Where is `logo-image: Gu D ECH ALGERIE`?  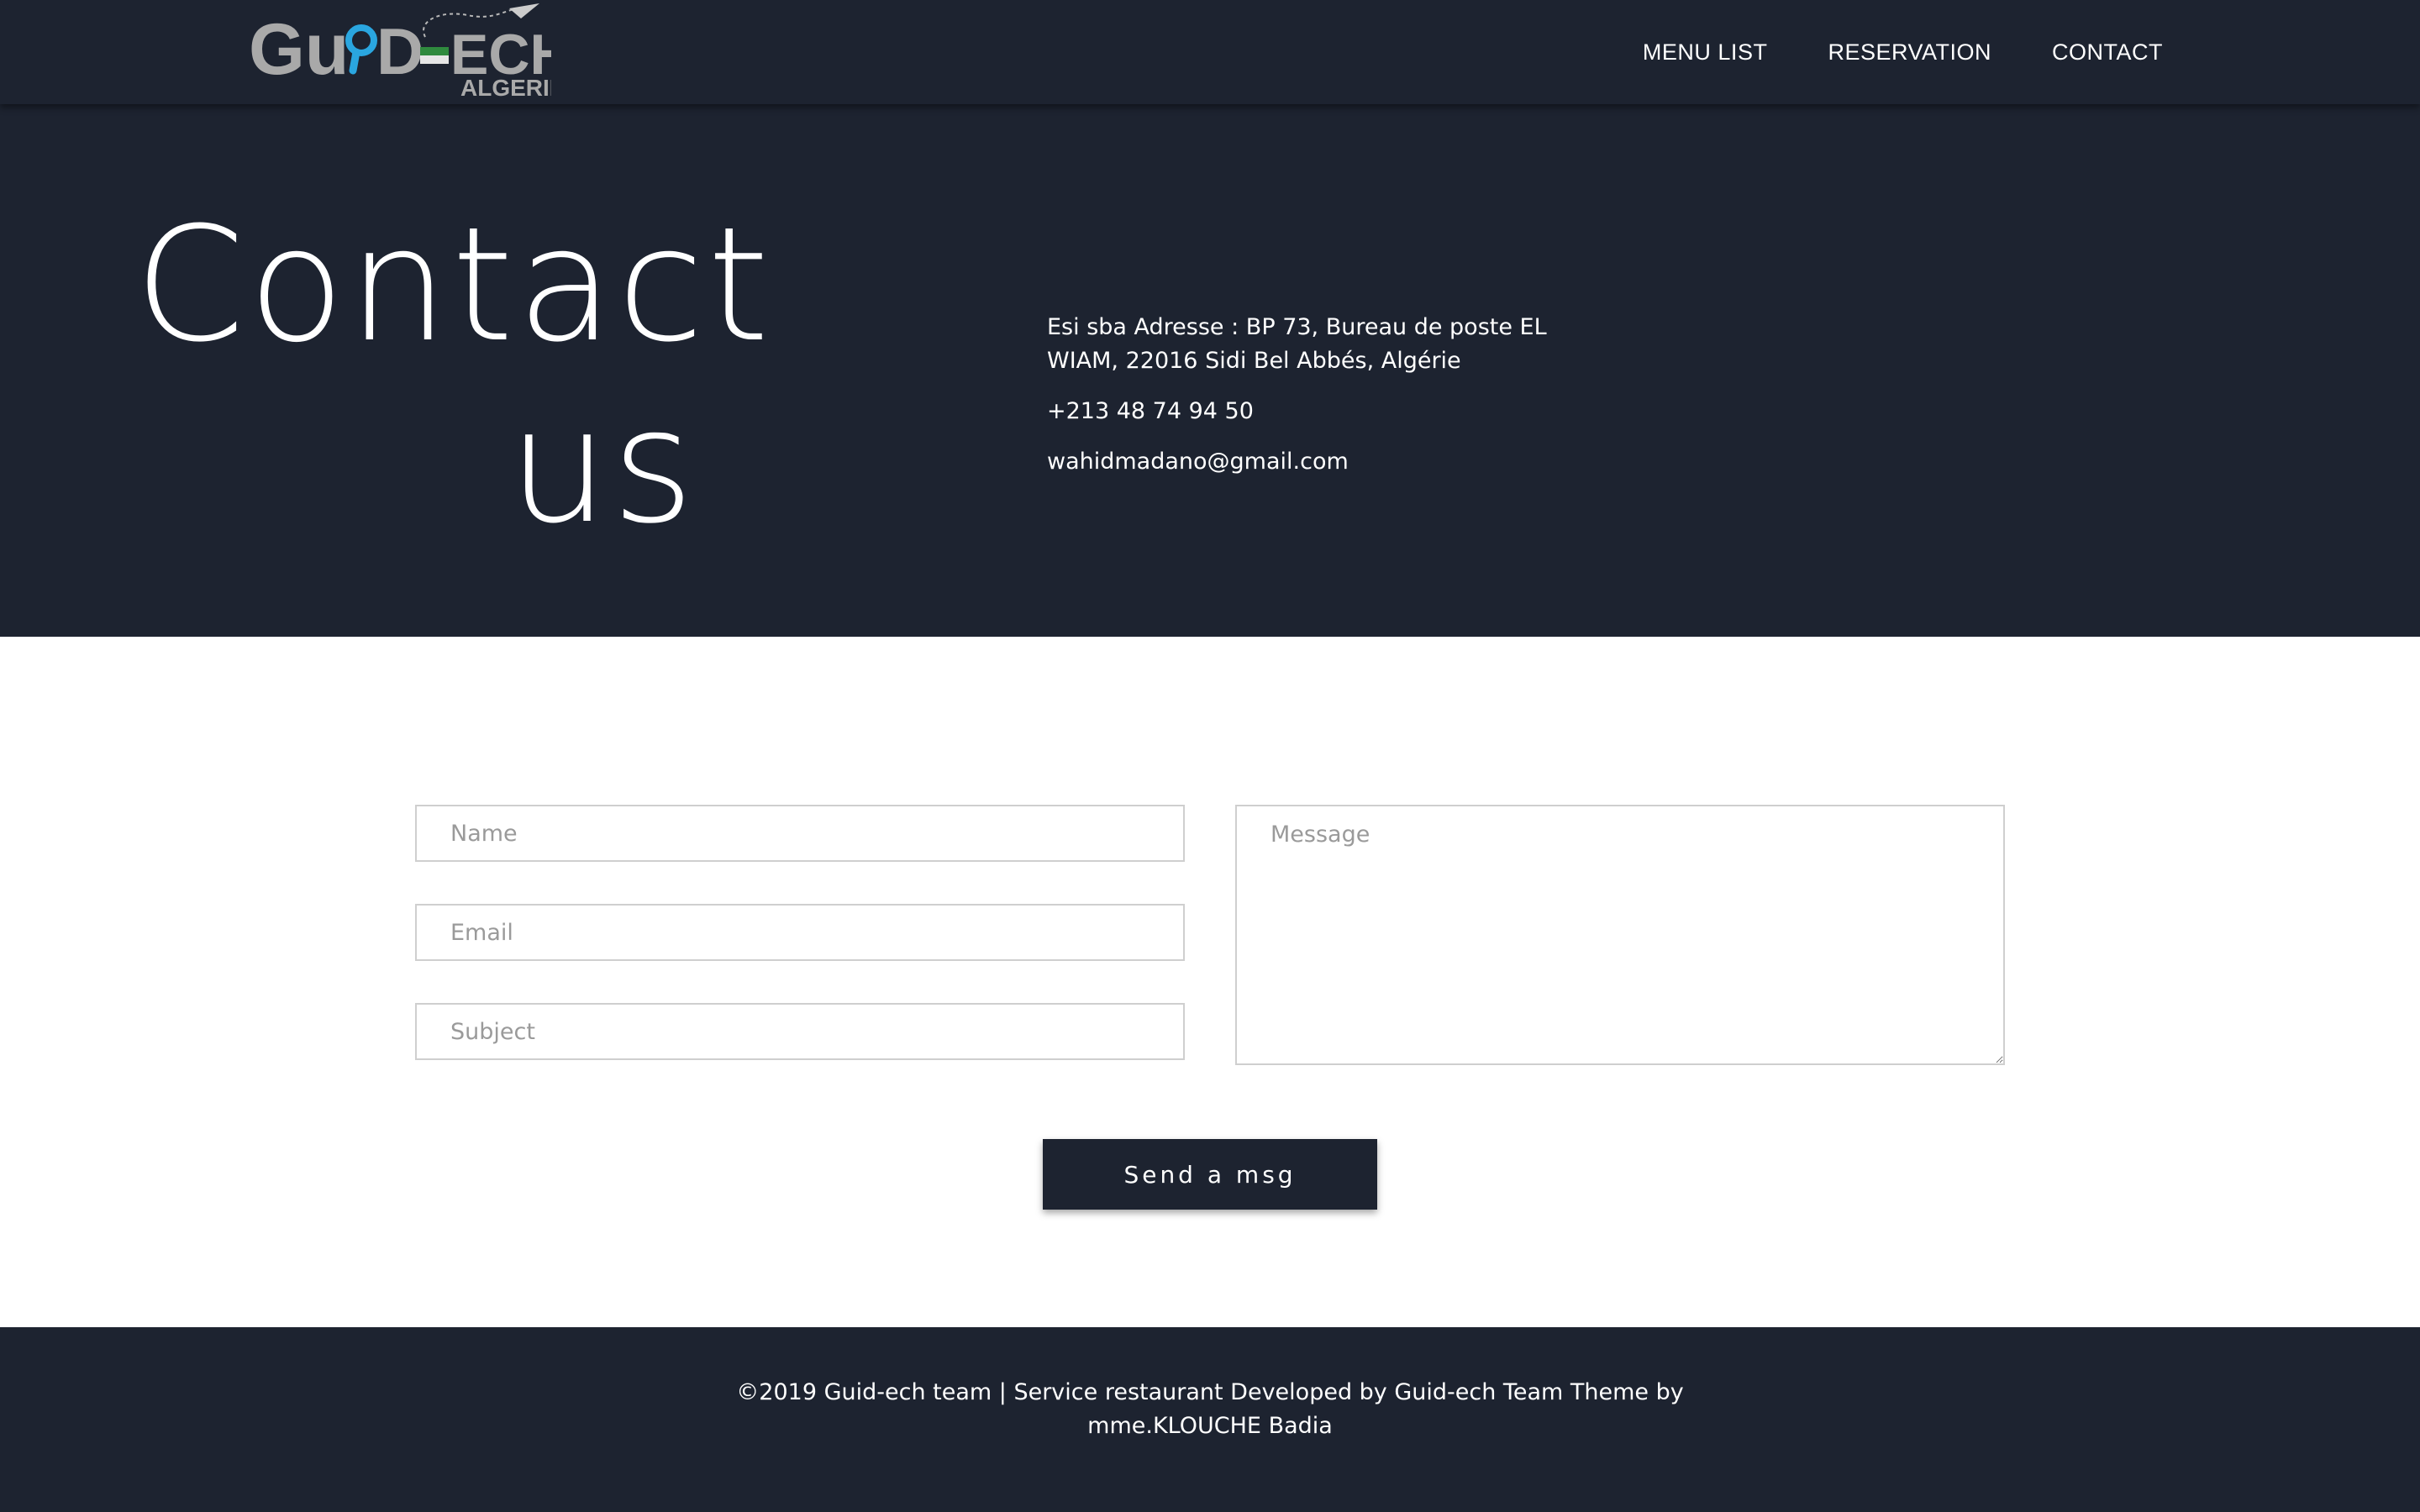 logo-image: Gu D ECH ALGERIE is located at coordinates (400, 52).